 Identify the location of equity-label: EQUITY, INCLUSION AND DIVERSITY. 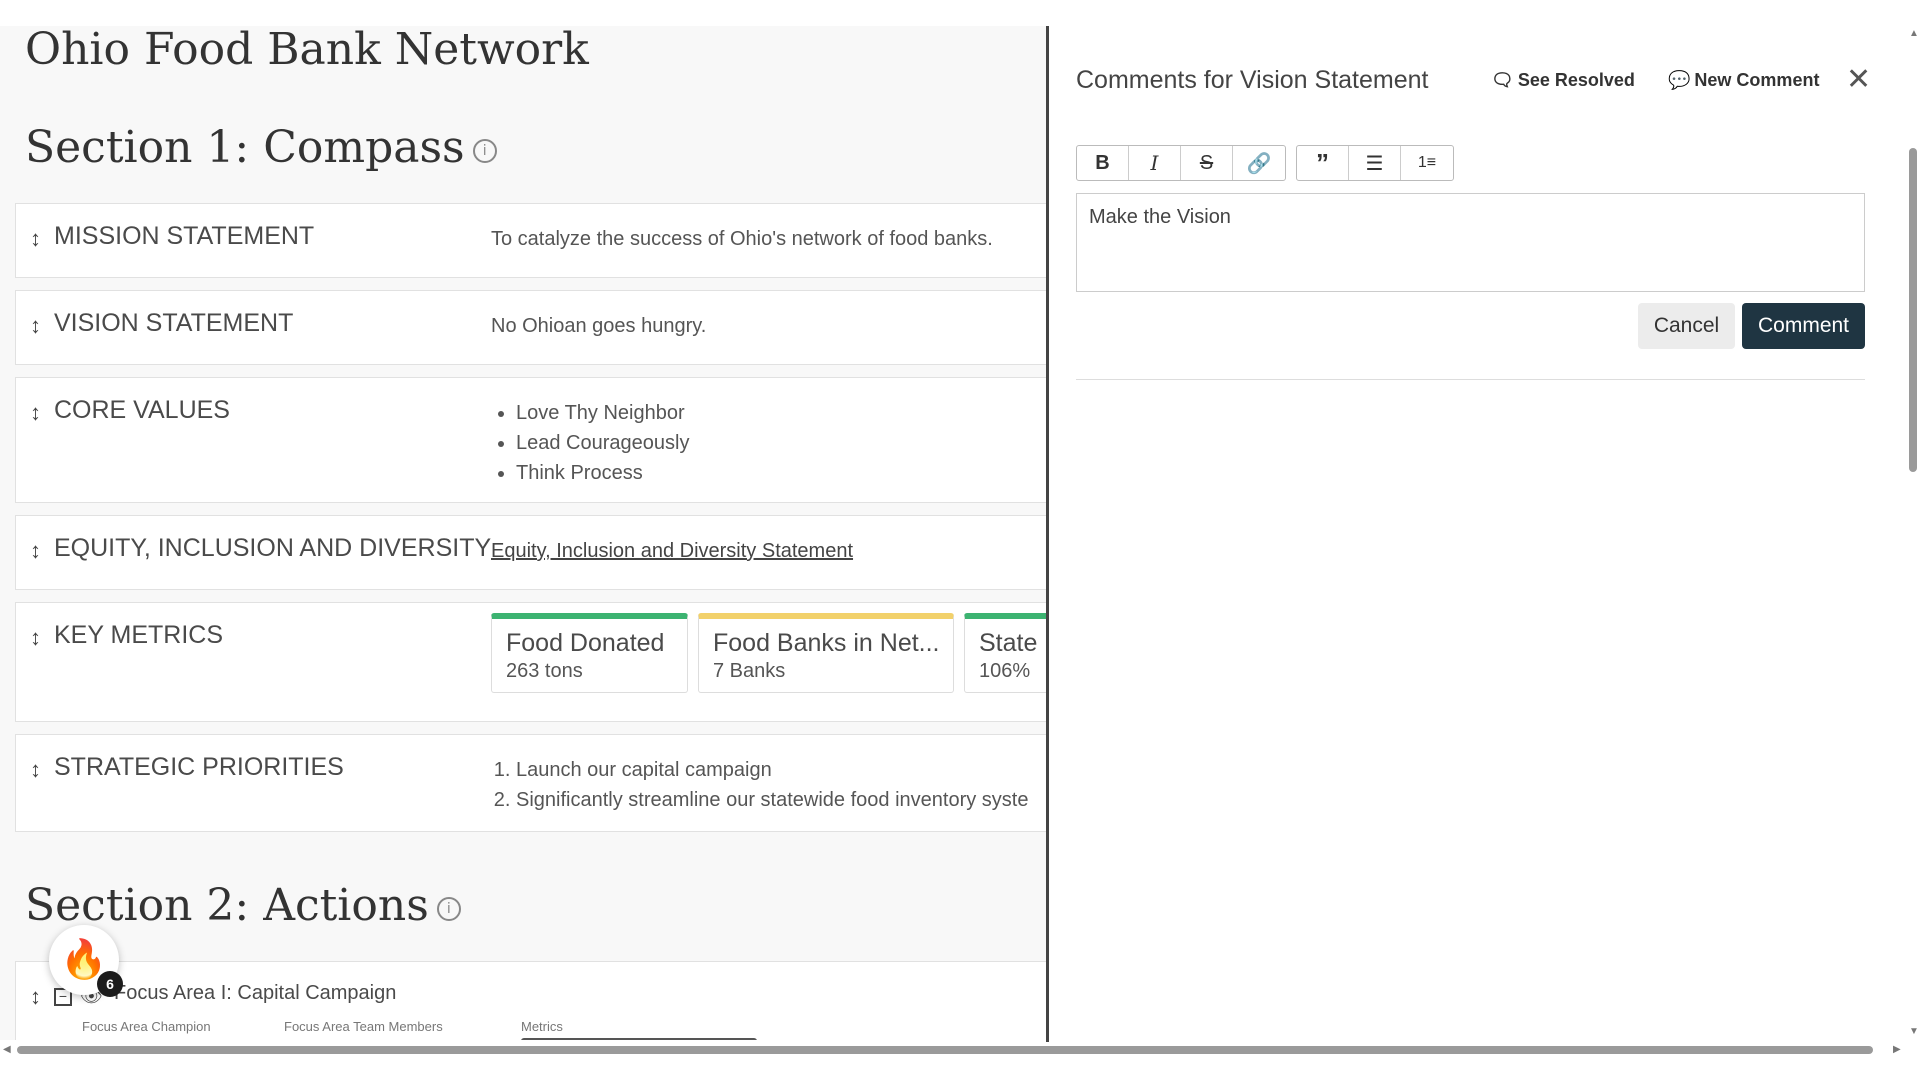
(273, 548).